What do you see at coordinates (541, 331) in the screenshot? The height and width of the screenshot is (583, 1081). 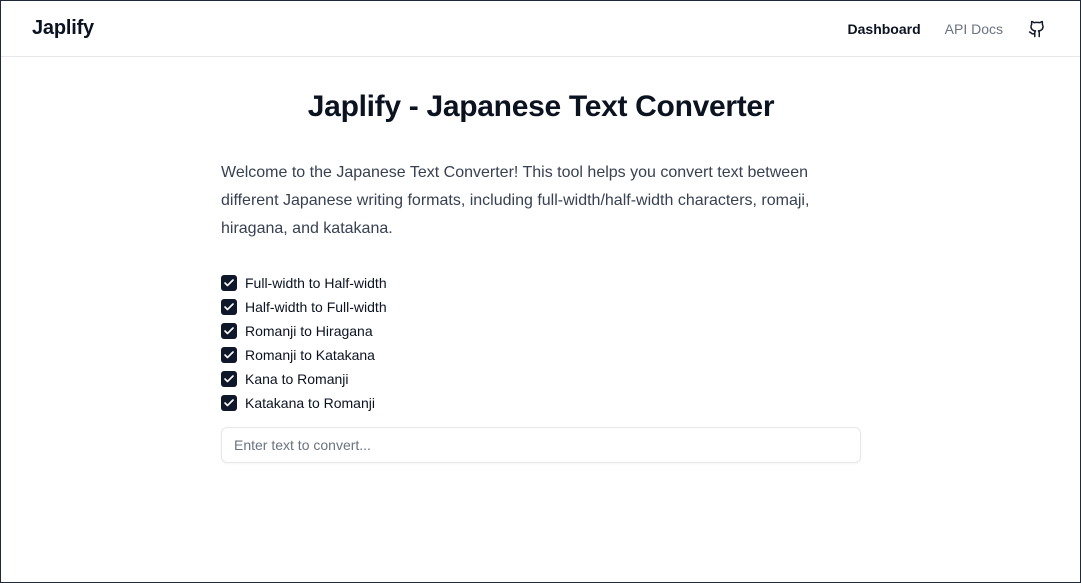 I see `option-romanji-to-hiragana: Romanji to Hiragana` at bounding box center [541, 331].